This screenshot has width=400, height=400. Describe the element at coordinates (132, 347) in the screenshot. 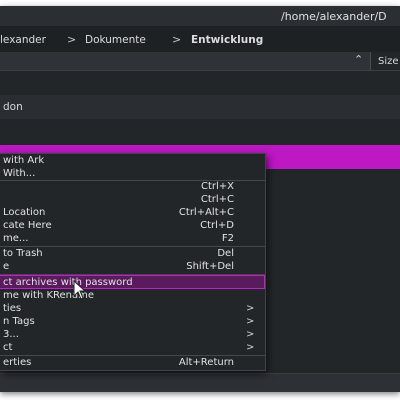

I see `menu-item-connect: ct >` at that location.